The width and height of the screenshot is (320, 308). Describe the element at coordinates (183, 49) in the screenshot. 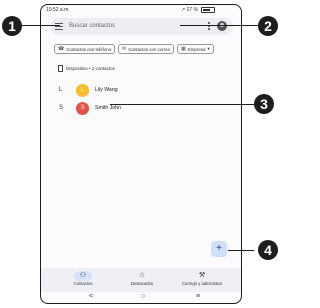

I see `business-icon: ▦` at that location.